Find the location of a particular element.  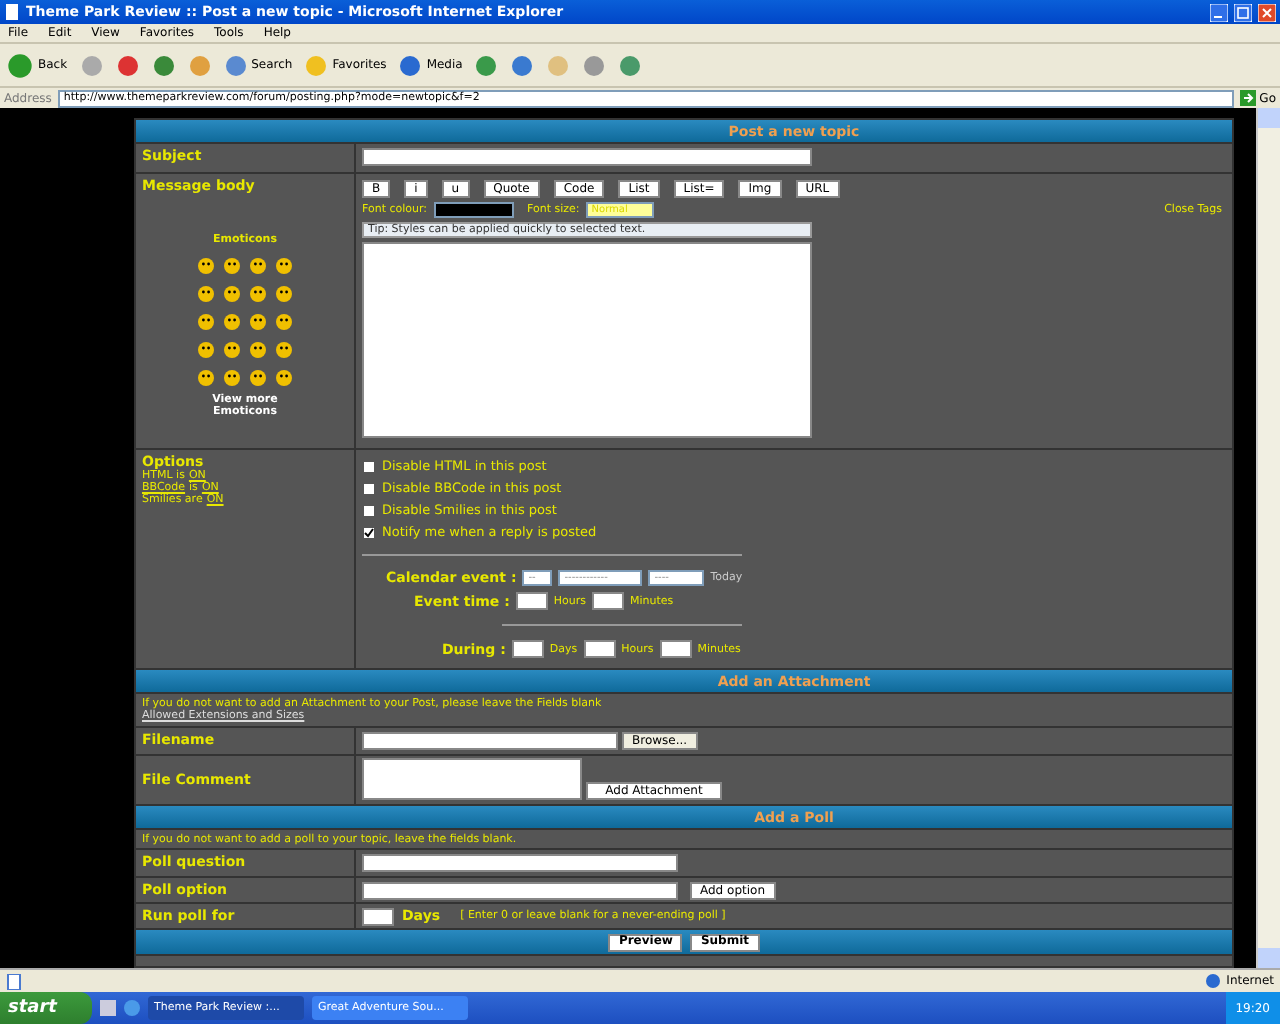

font-colour-select is located at coordinates (473, 210).